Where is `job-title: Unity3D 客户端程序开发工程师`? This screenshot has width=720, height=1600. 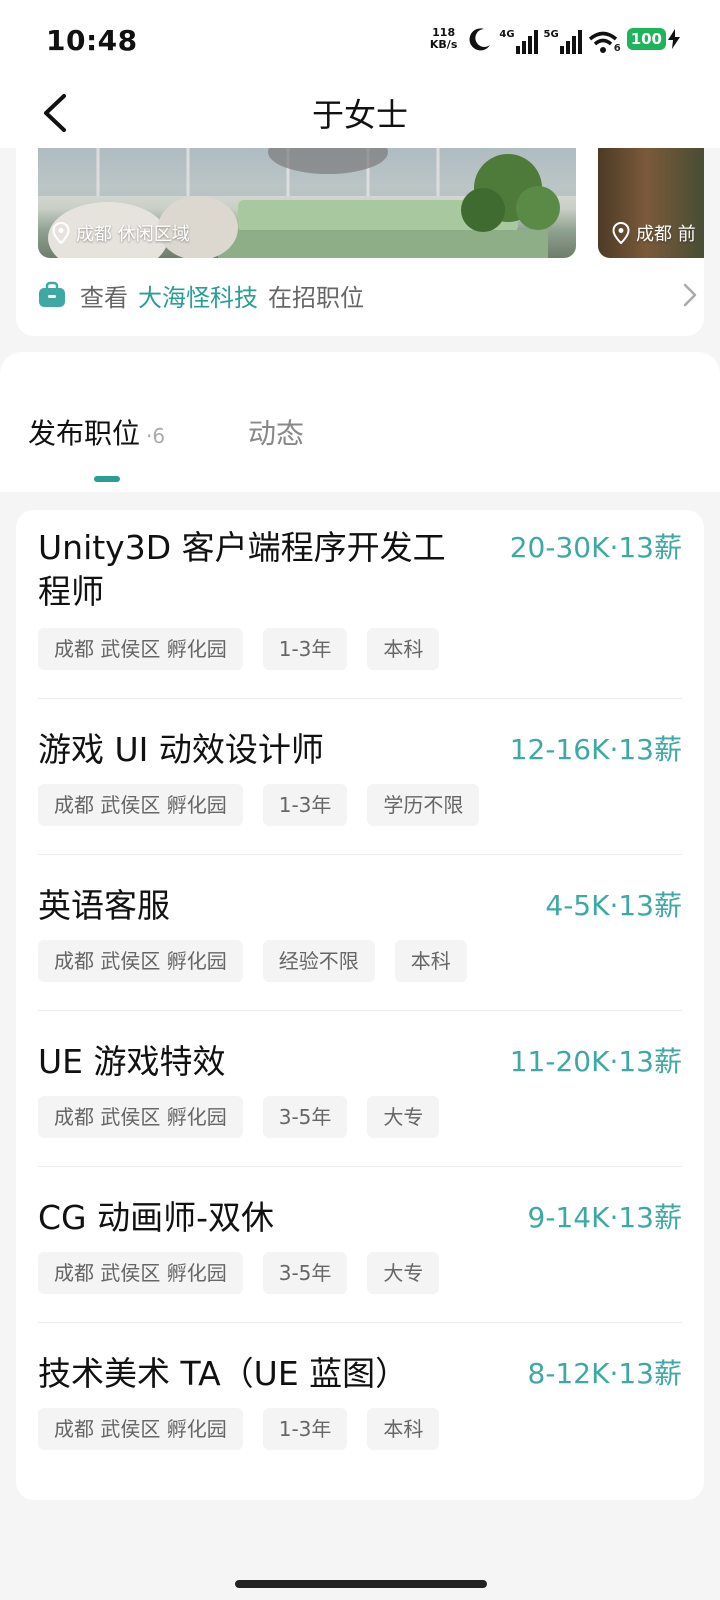
job-title: Unity3D 客户端程序开发工程师 is located at coordinates (242, 569).